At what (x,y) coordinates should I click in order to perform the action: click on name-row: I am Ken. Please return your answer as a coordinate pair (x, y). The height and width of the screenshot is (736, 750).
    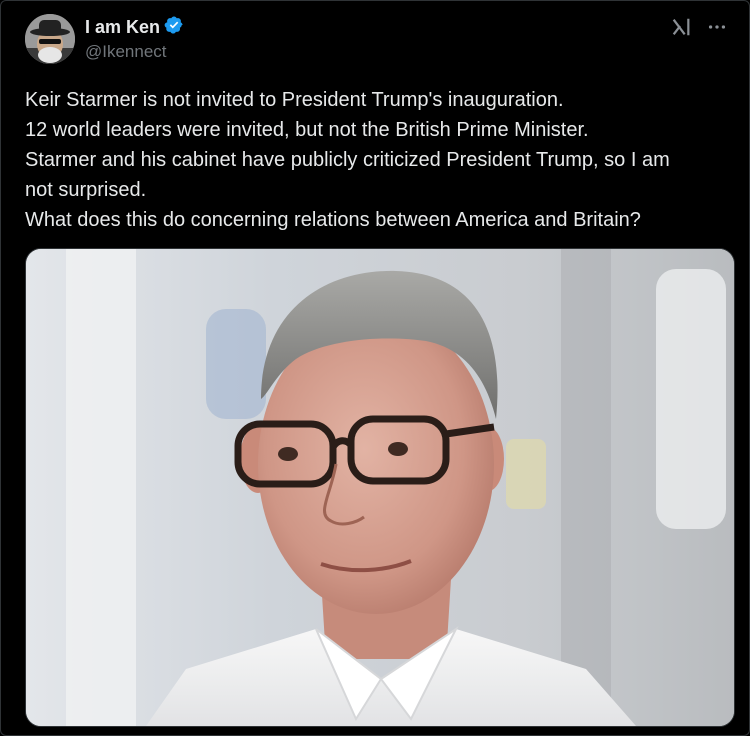
    Looking at the image, I should click on (134, 27).